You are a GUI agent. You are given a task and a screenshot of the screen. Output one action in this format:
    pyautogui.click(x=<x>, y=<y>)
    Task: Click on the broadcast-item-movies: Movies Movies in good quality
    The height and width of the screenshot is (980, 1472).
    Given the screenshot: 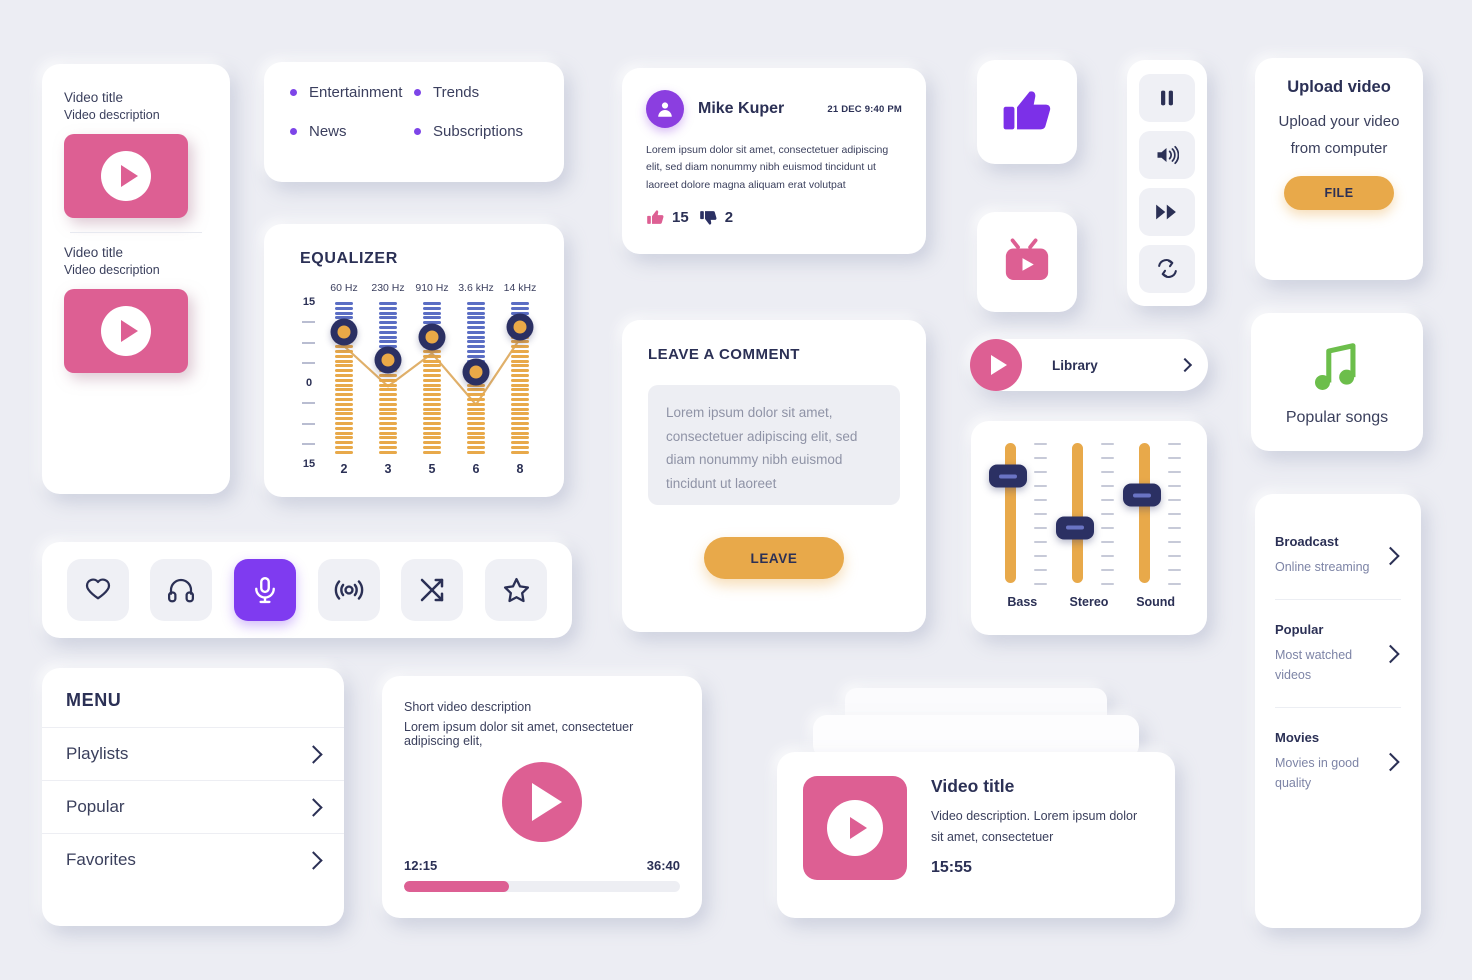 What is the action you would take?
    pyautogui.click(x=1338, y=761)
    